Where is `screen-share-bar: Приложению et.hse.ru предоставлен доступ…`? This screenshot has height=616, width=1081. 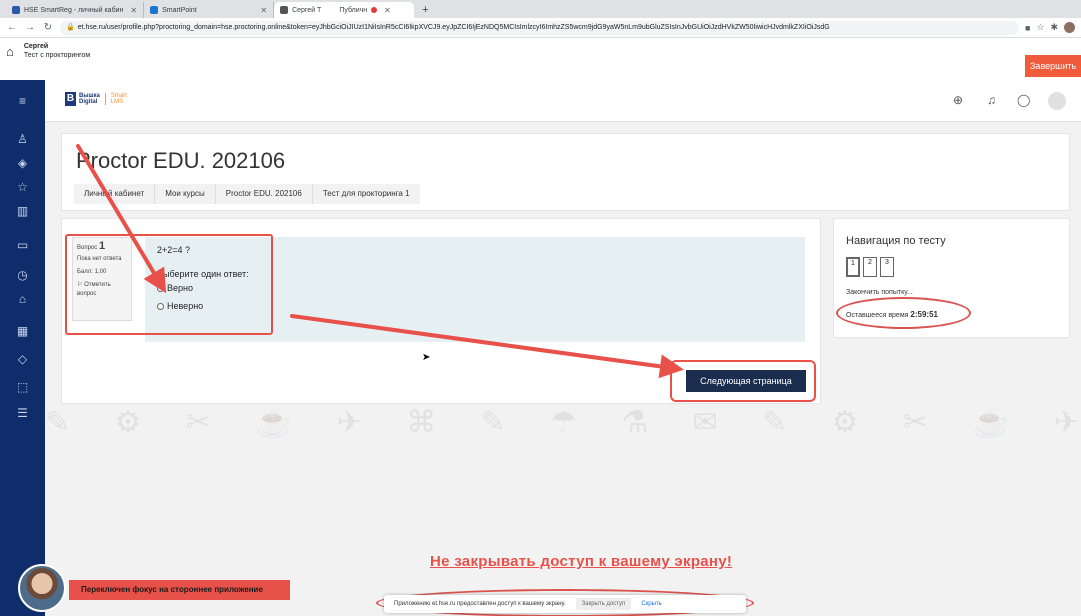 screen-share-bar: Приложению et.hse.ru предоставлен доступ… is located at coordinates (565, 604).